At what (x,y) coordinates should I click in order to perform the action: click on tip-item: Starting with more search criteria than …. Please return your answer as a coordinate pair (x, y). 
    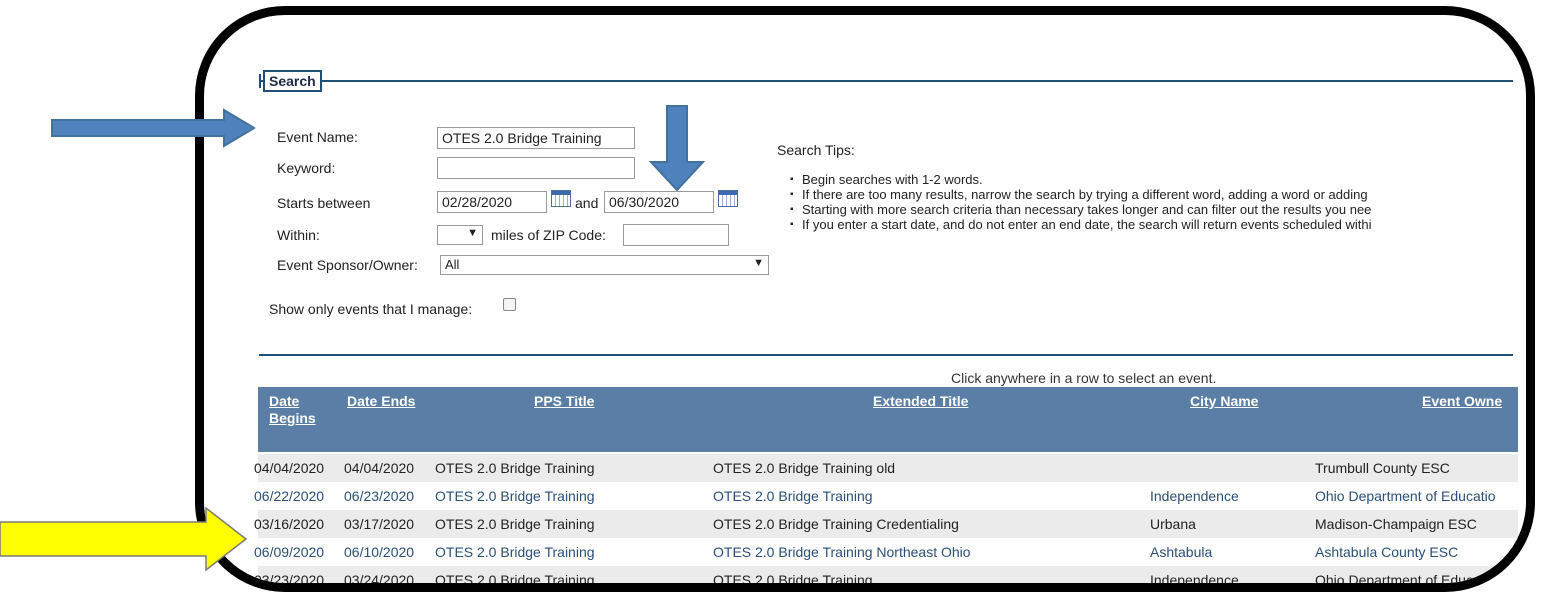
    Looking at the image, I should click on (1156, 209).